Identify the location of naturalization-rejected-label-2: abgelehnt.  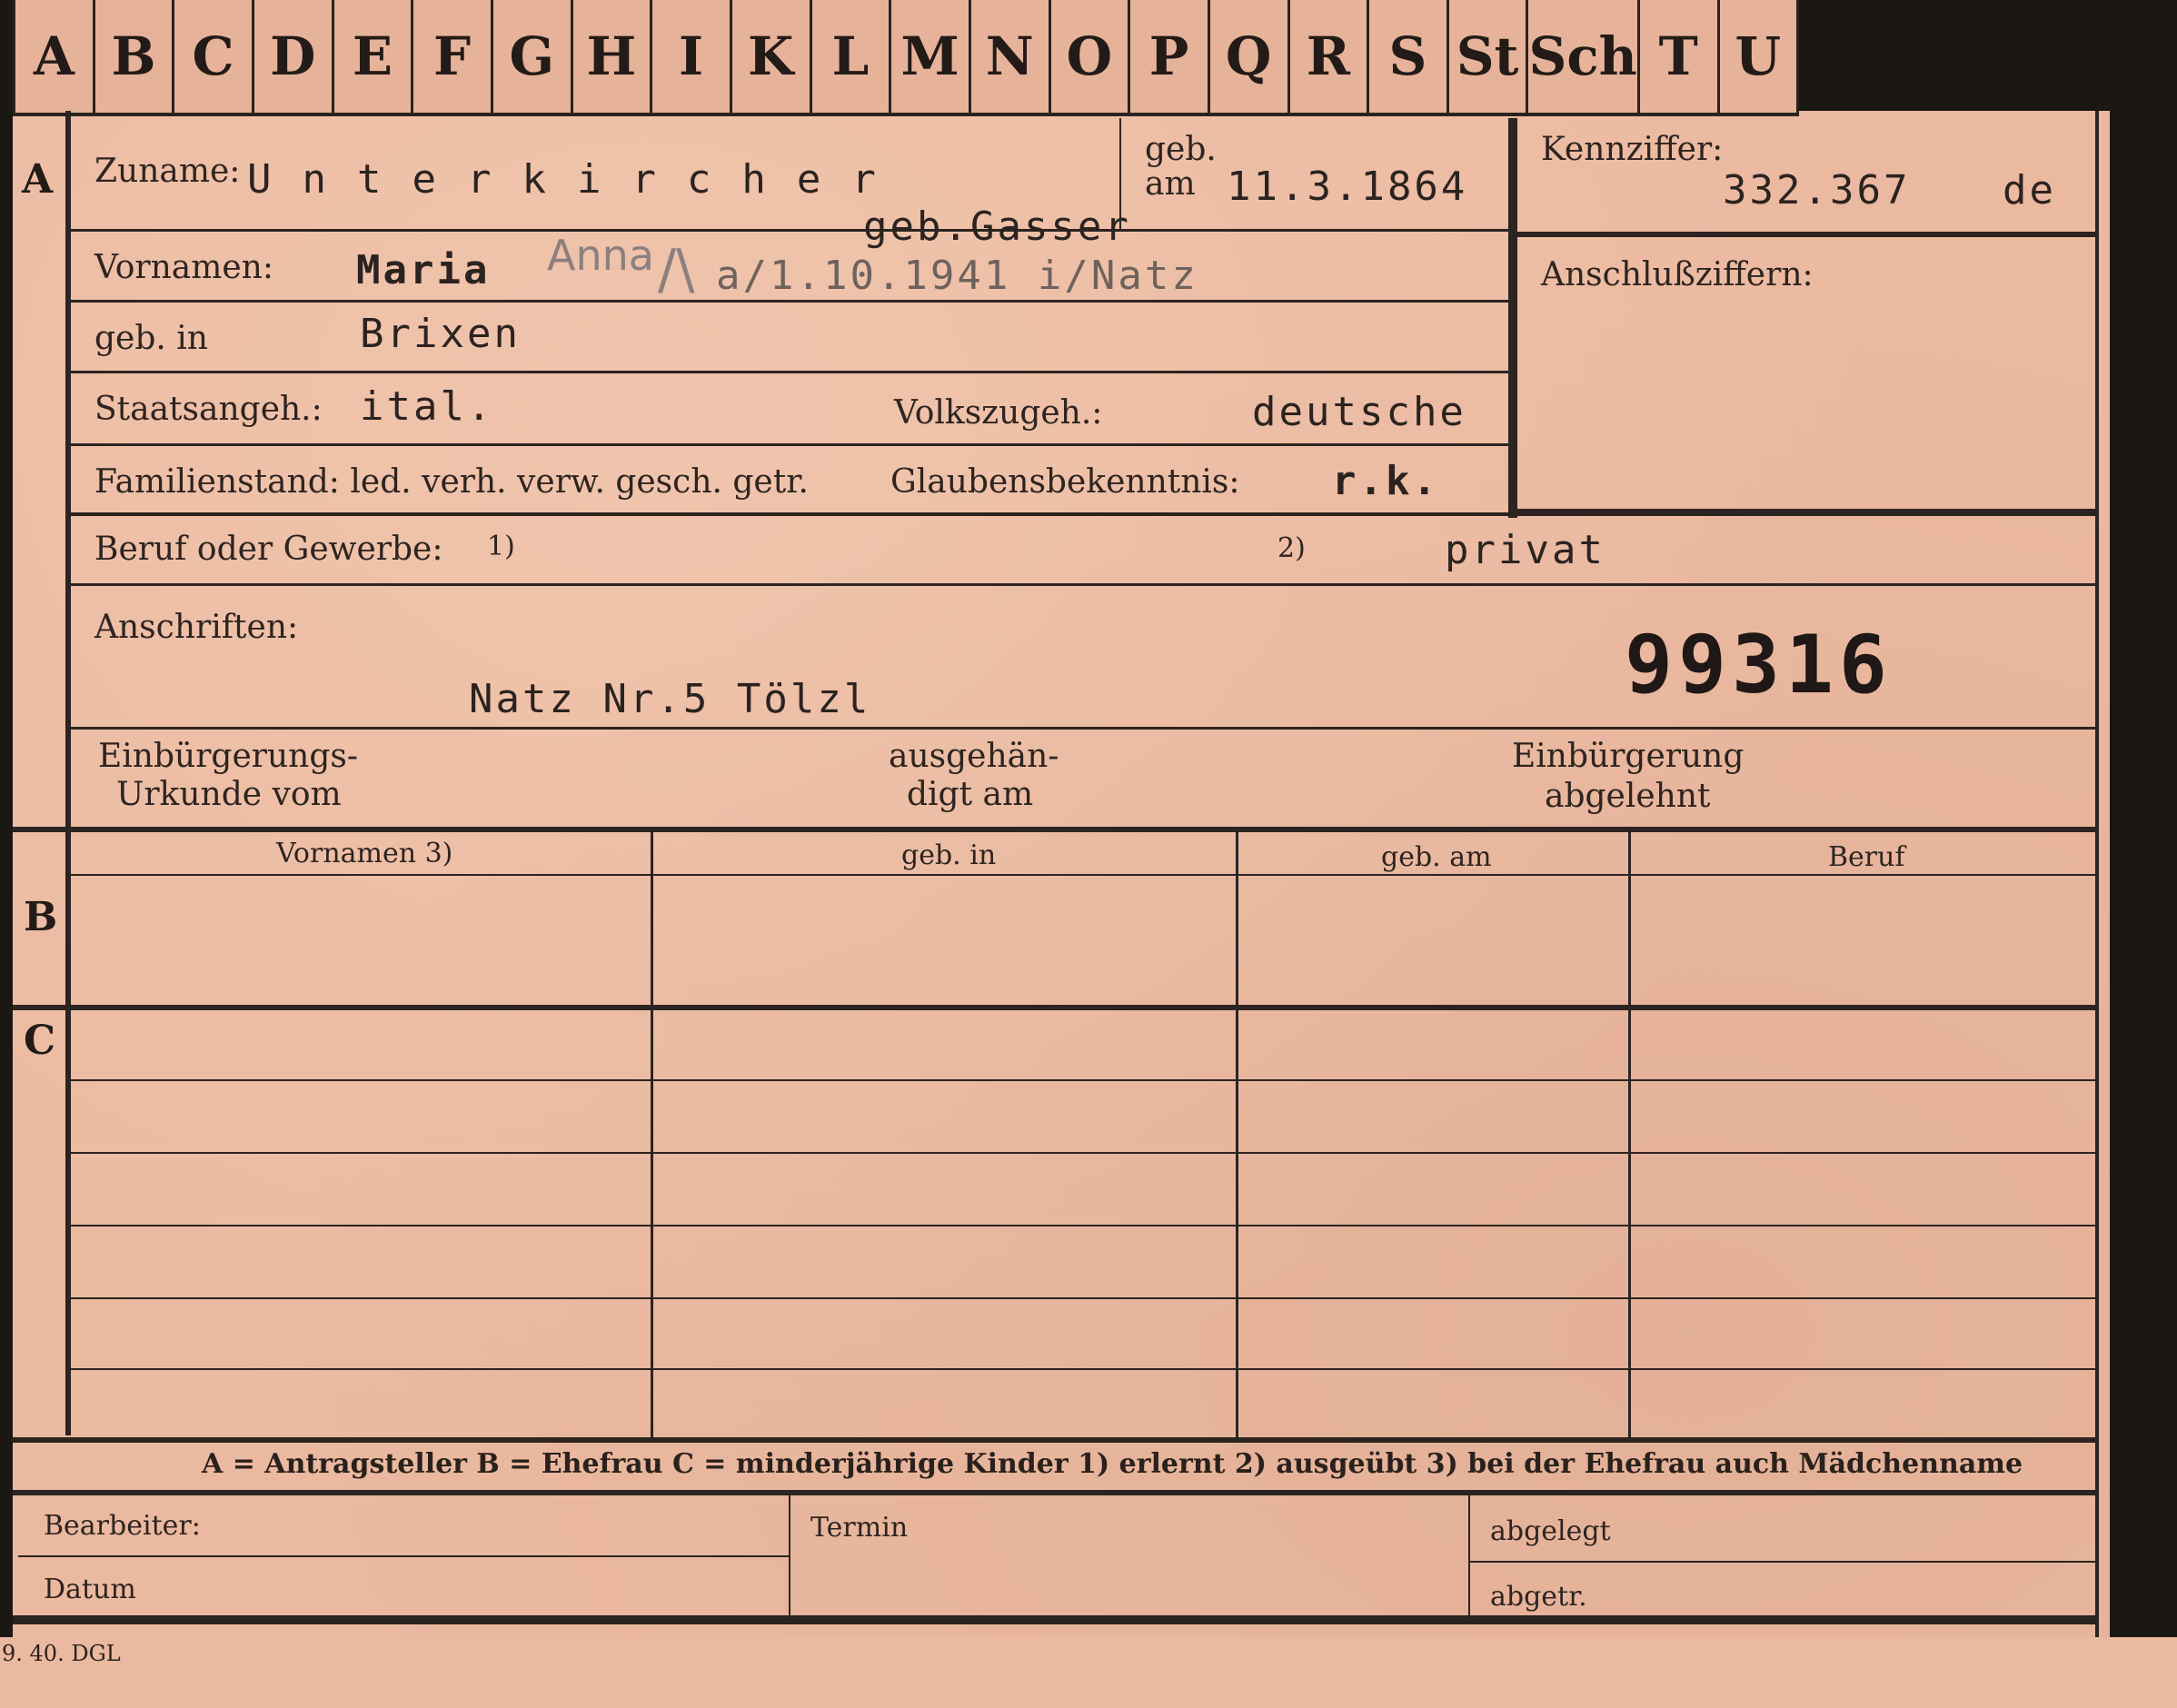
(1628, 796).